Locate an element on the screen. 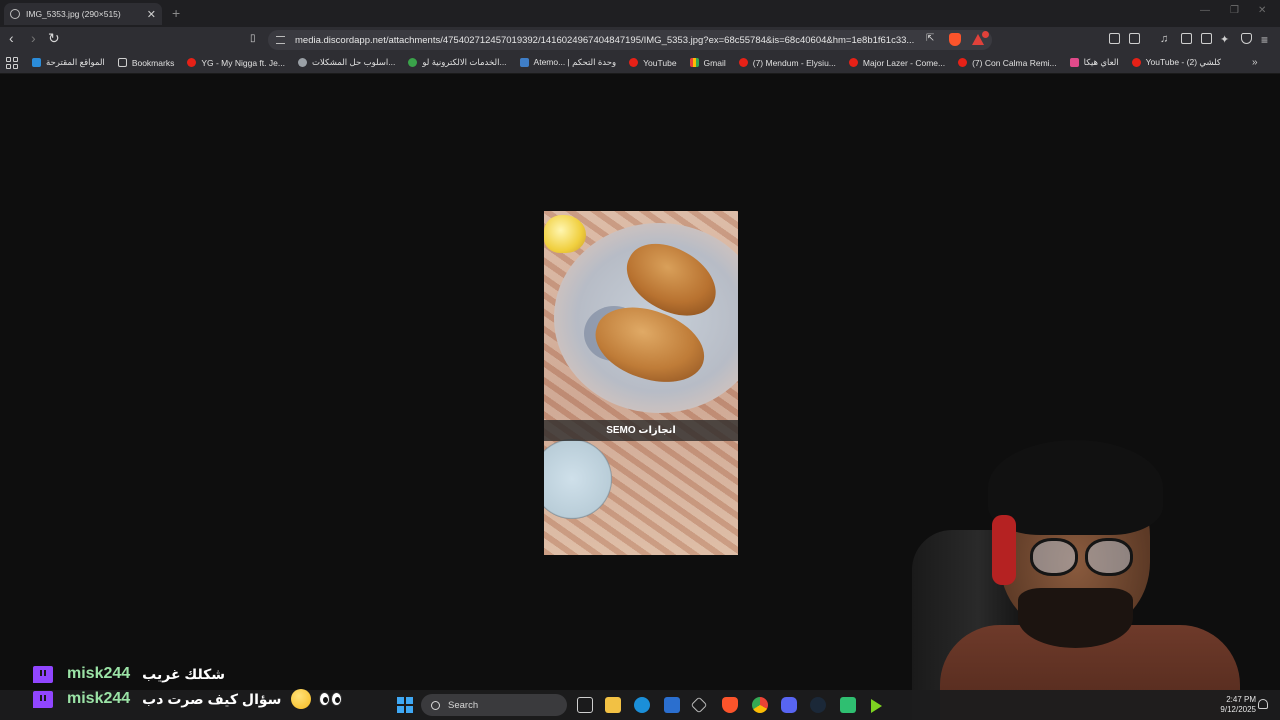 The width and height of the screenshot is (1280, 720). bookmark-item: YouTube - كلشي (2) is located at coordinates (1176, 62).